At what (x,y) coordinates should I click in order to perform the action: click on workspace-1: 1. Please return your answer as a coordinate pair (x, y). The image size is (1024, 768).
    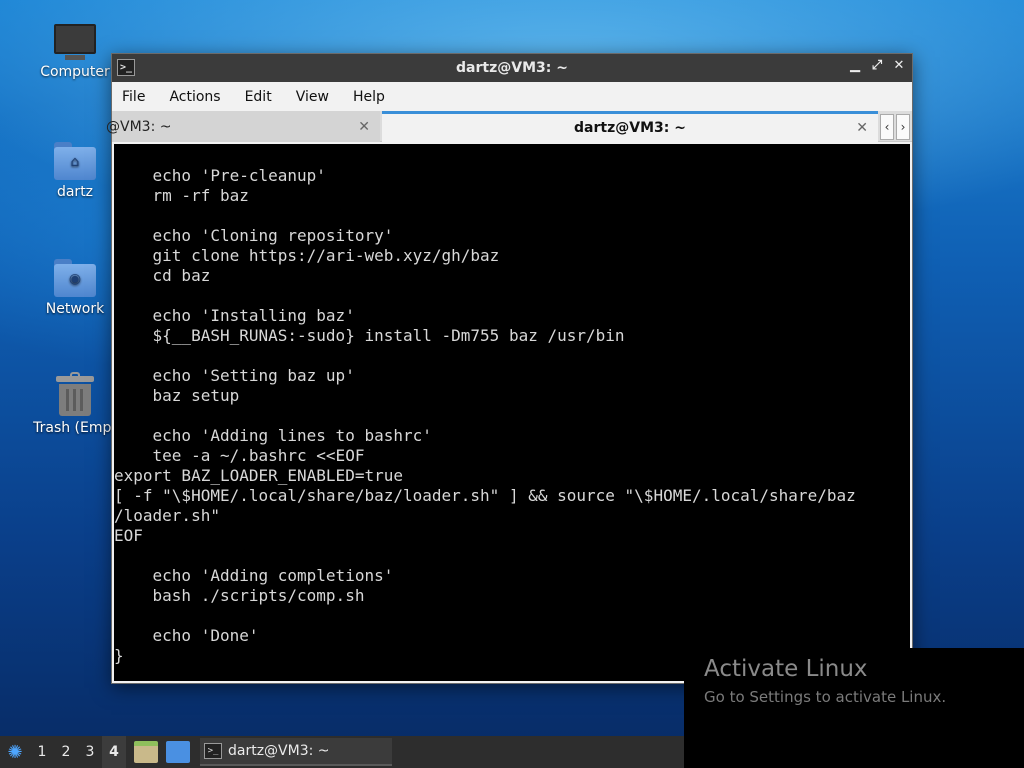
    Looking at the image, I should click on (42, 752).